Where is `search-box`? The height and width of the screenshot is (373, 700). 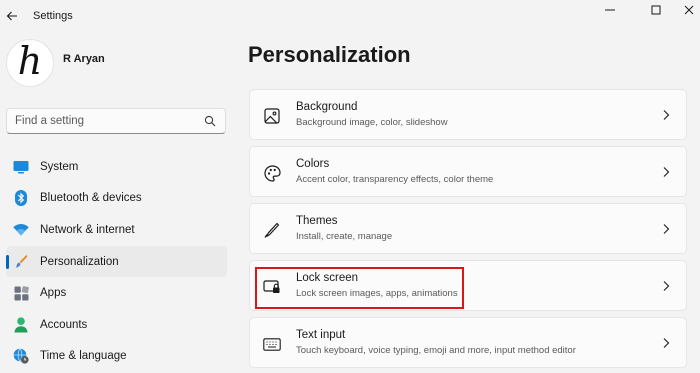
search-box is located at coordinates (116, 121).